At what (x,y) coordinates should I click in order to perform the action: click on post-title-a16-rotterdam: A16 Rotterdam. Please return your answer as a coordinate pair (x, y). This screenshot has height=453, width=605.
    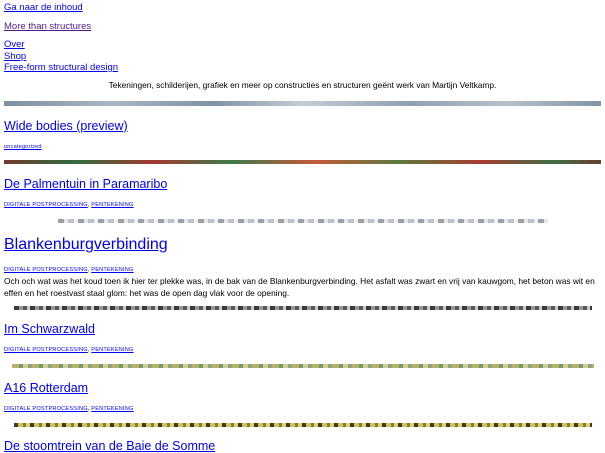
    Looking at the image, I should click on (46, 388).